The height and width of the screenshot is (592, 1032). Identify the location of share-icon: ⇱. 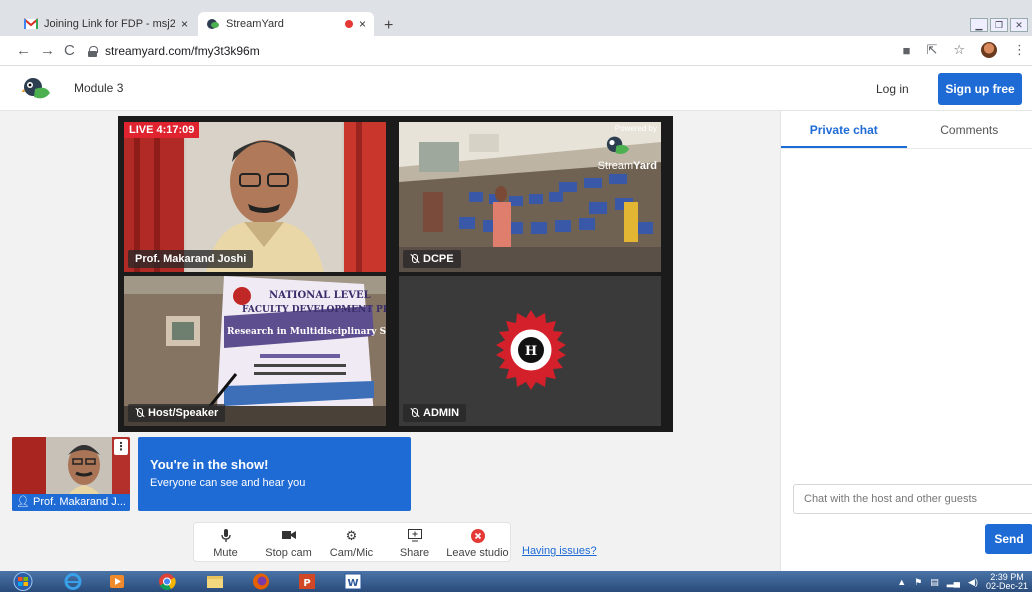
(931, 50).